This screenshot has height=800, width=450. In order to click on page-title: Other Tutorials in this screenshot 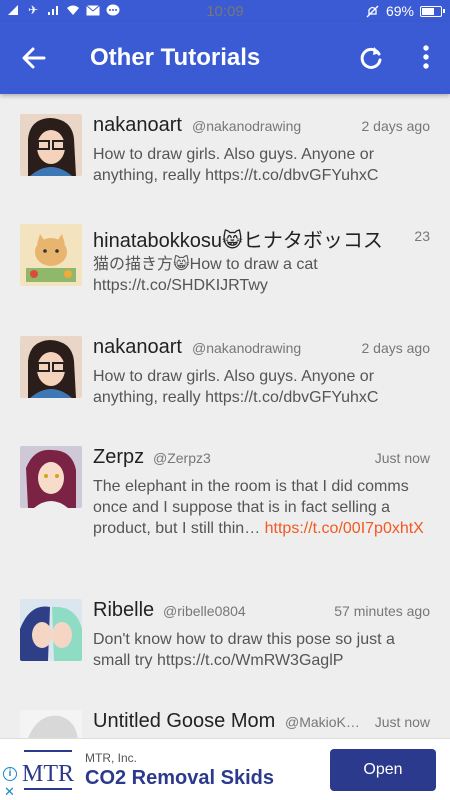, I will do `click(175, 57)`.